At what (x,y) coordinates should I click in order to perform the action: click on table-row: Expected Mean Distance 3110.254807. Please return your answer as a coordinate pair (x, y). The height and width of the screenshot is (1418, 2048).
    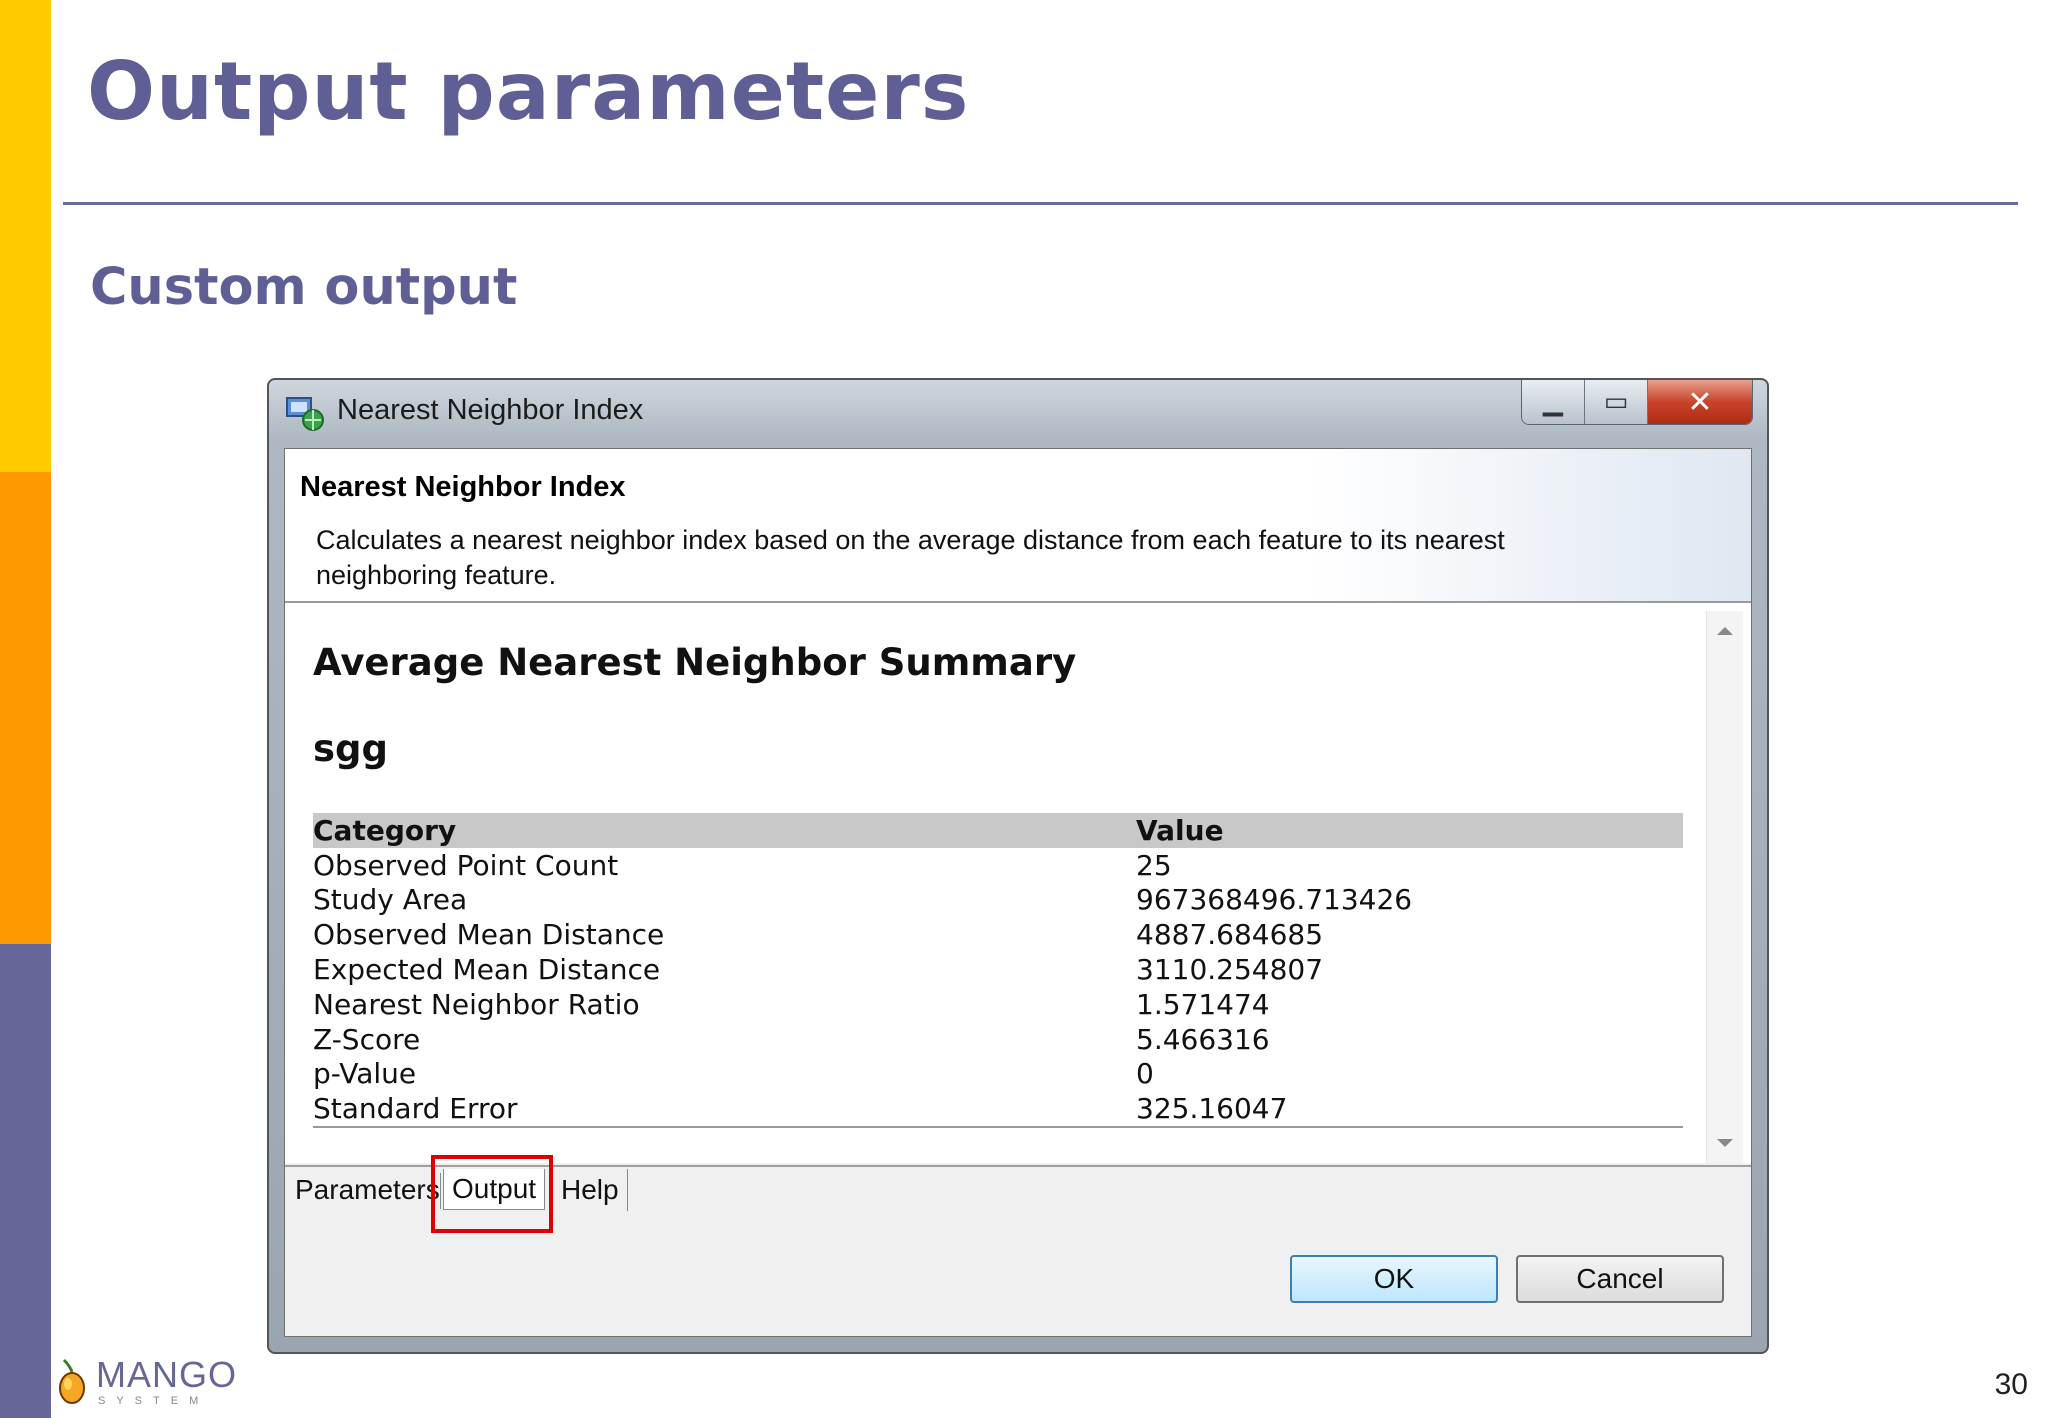
    Looking at the image, I should click on (998, 969).